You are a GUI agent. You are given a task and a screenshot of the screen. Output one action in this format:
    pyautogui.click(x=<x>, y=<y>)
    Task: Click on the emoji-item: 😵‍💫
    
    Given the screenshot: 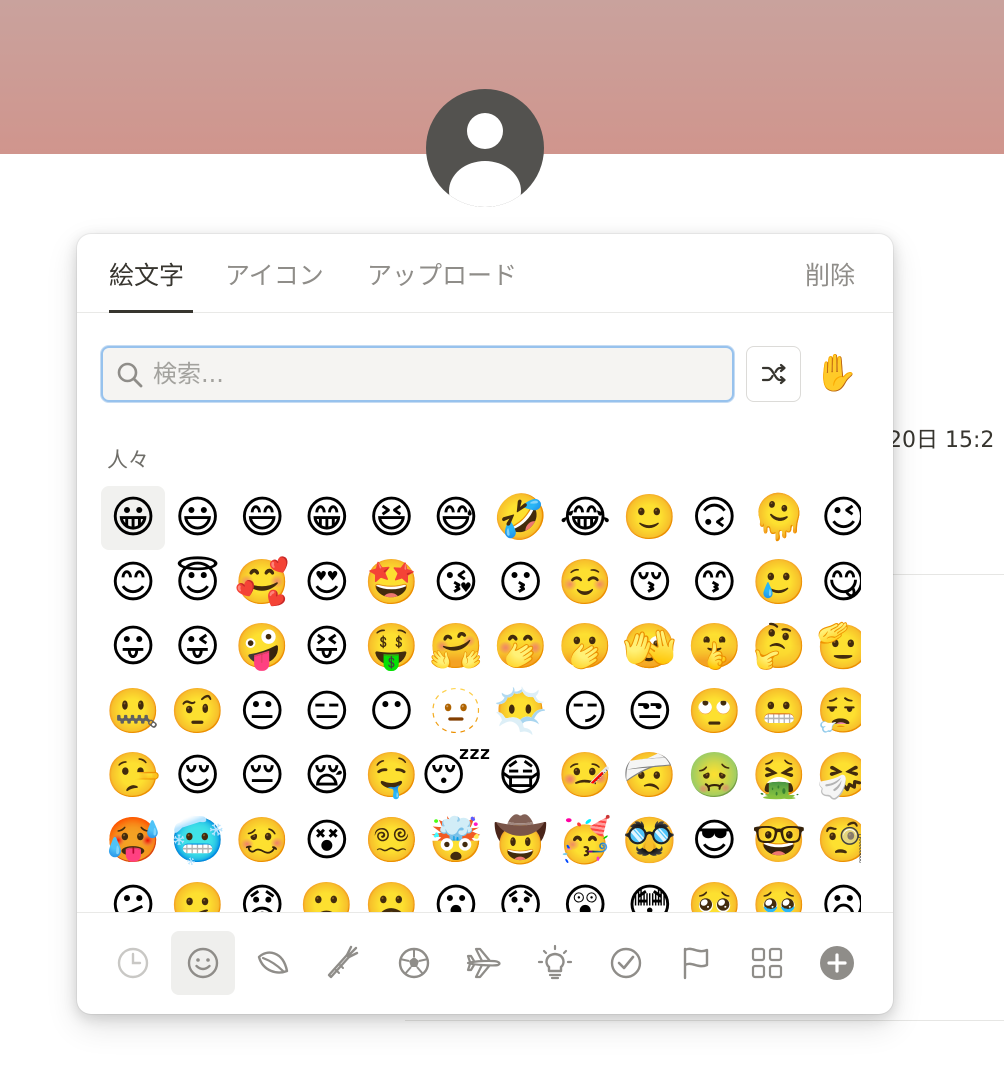 What is the action you would take?
    pyautogui.click(x=391, y=841)
    